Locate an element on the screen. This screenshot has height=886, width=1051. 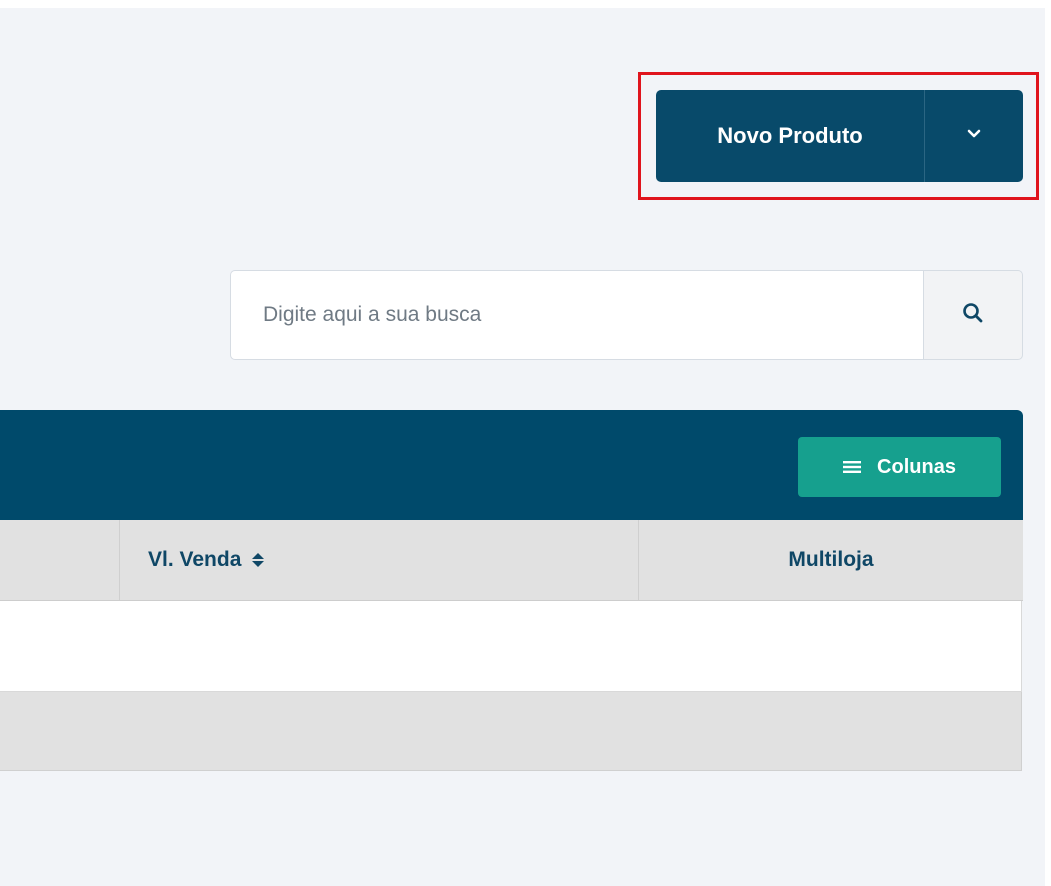
new-product-button-label: Novo Produto is located at coordinates (790, 135).